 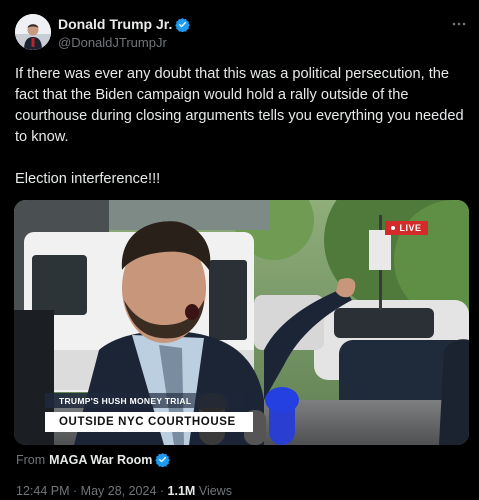 What do you see at coordinates (241, 34) in the screenshot?
I see `tweet-header: Donald Trump Jr. @DonaldJTrumpJr` at bounding box center [241, 34].